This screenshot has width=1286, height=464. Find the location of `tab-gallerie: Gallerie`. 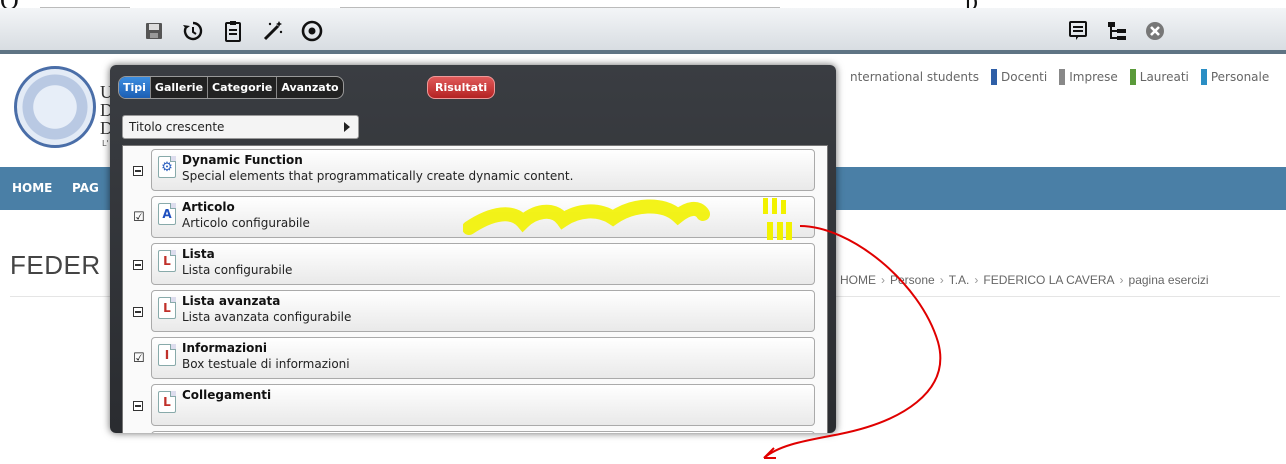

tab-gallerie: Gallerie is located at coordinates (180, 87).